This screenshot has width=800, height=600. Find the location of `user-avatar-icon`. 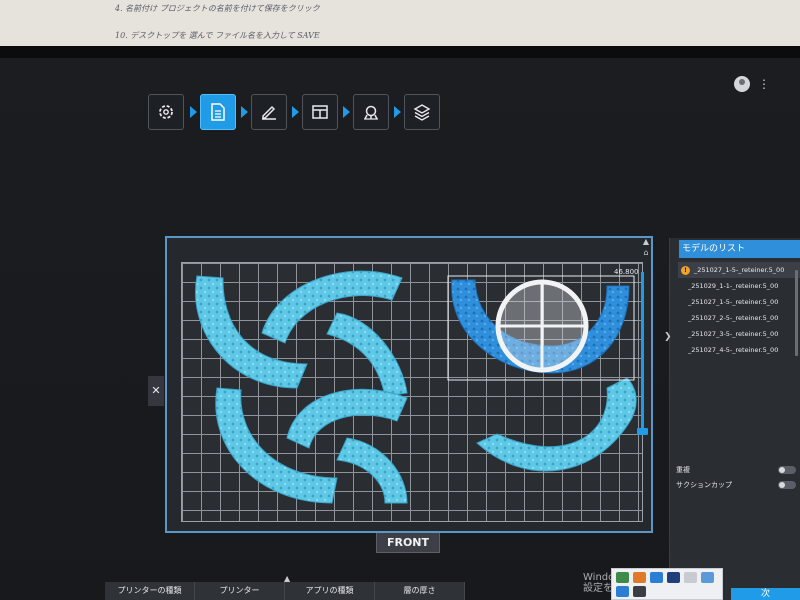

user-avatar-icon is located at coordinates (742, 84).